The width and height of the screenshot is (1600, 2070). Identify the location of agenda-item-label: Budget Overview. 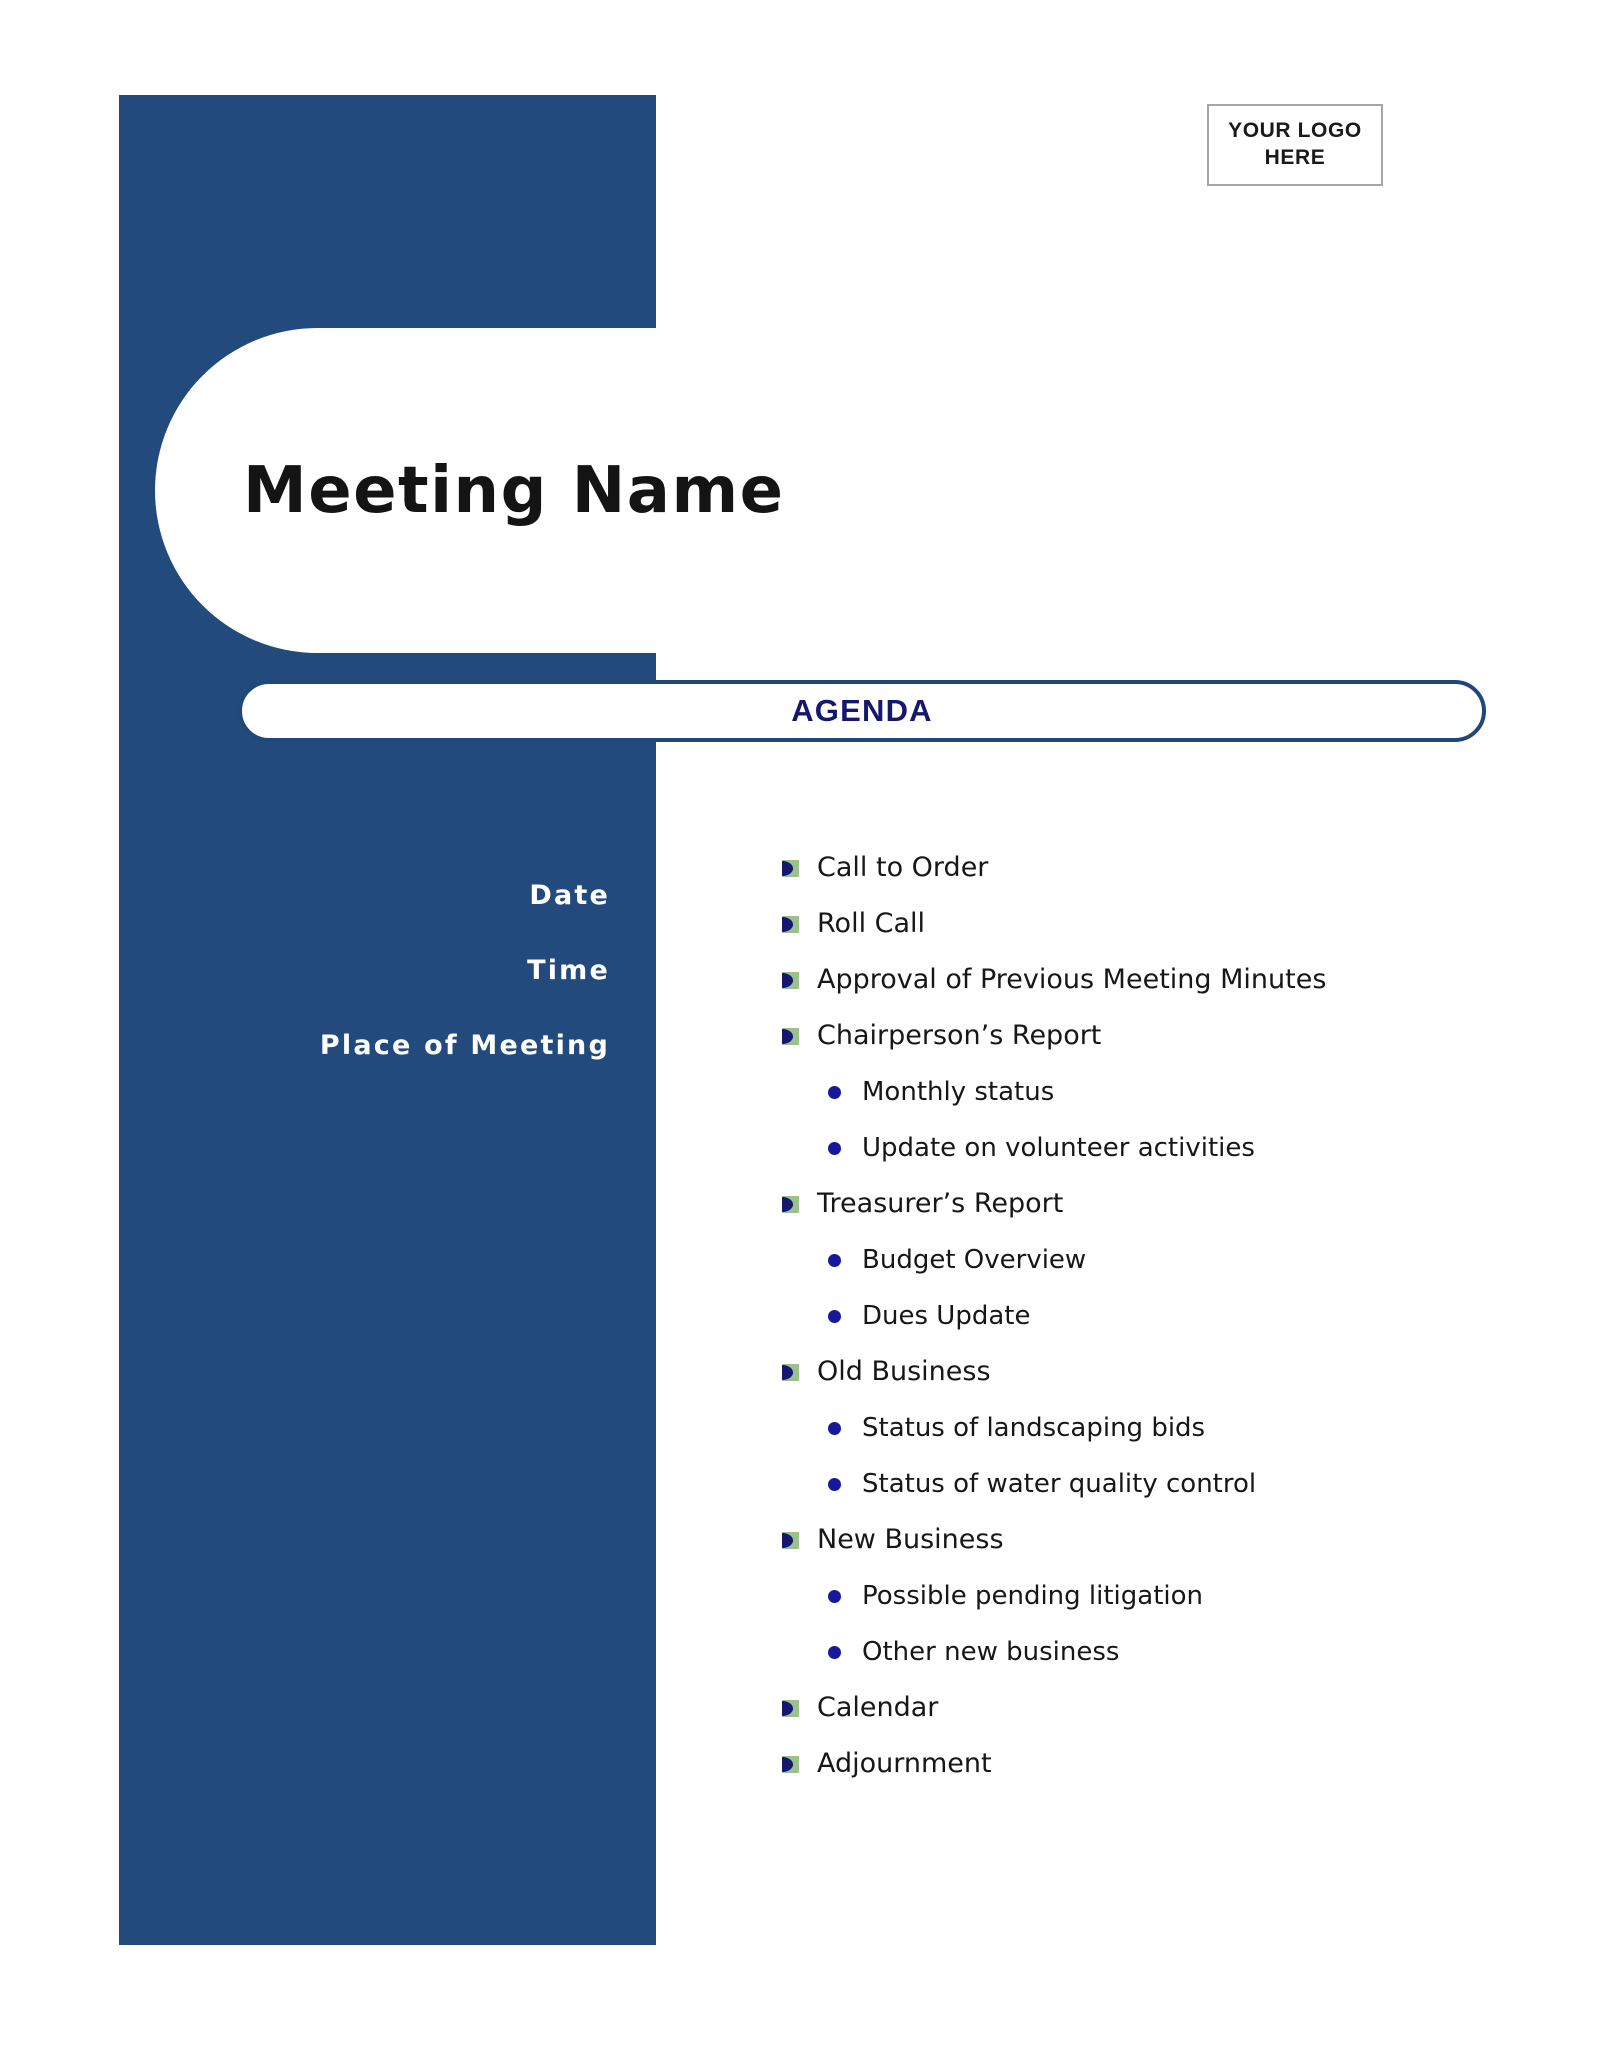
(974, 1260).